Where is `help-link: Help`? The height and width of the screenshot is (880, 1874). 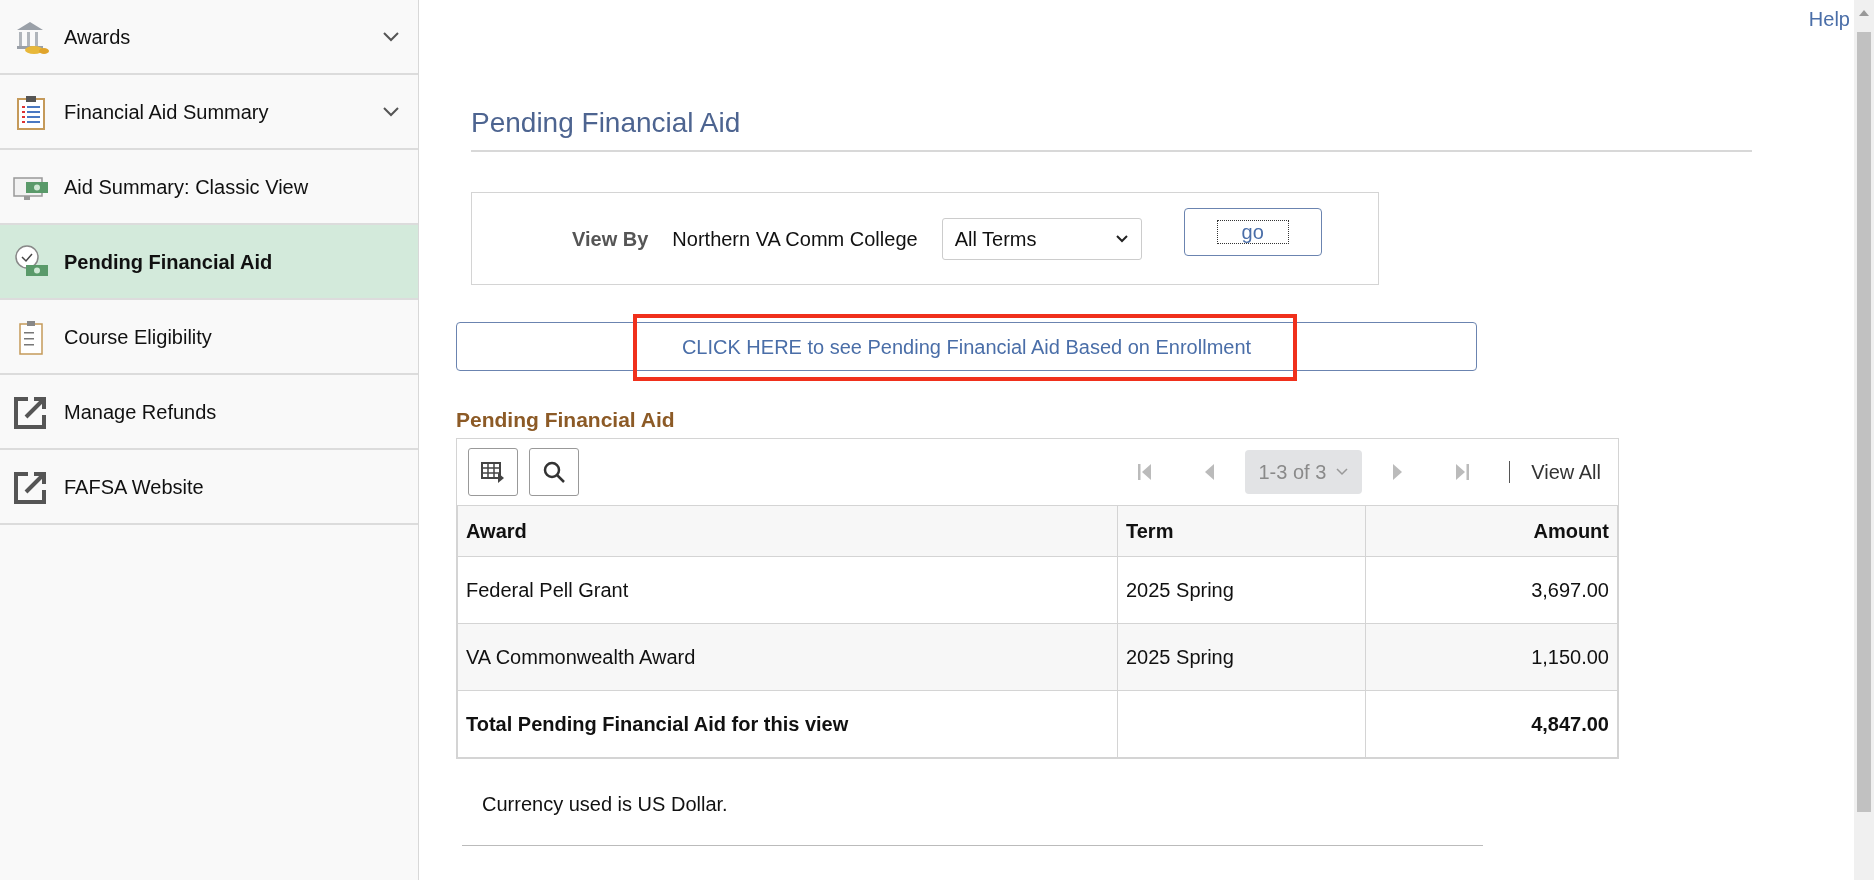 help-link: Help is located at coordinates (1829, 19).